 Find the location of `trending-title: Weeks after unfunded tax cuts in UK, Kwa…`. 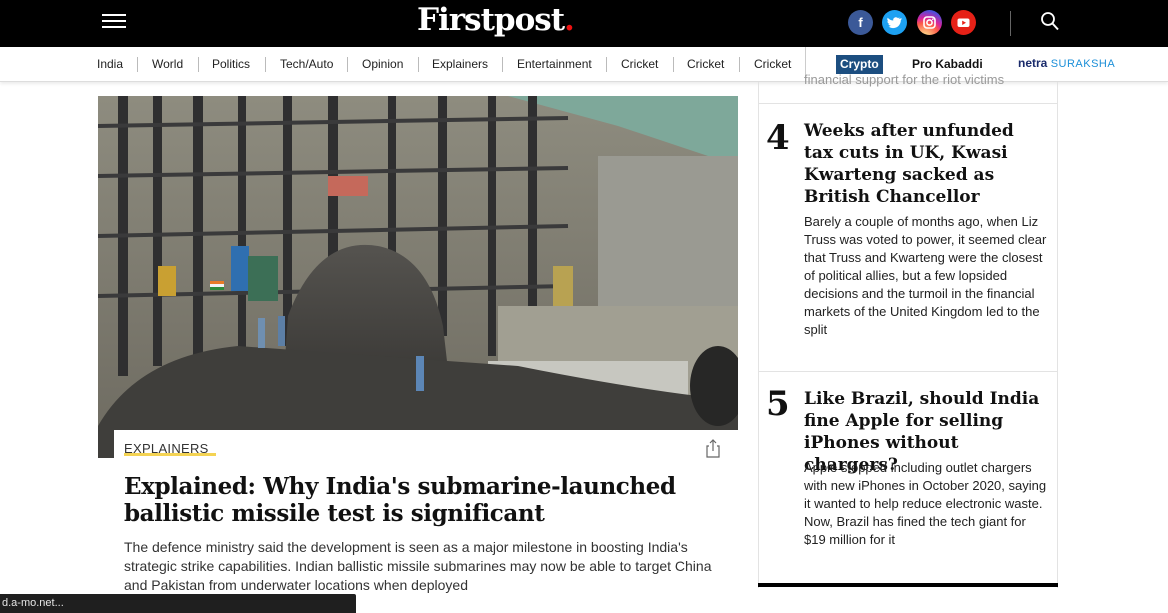

trending-title: Weeks after unfunded tax cuts in UK, Kwa… is located at coordinates (924, 164).